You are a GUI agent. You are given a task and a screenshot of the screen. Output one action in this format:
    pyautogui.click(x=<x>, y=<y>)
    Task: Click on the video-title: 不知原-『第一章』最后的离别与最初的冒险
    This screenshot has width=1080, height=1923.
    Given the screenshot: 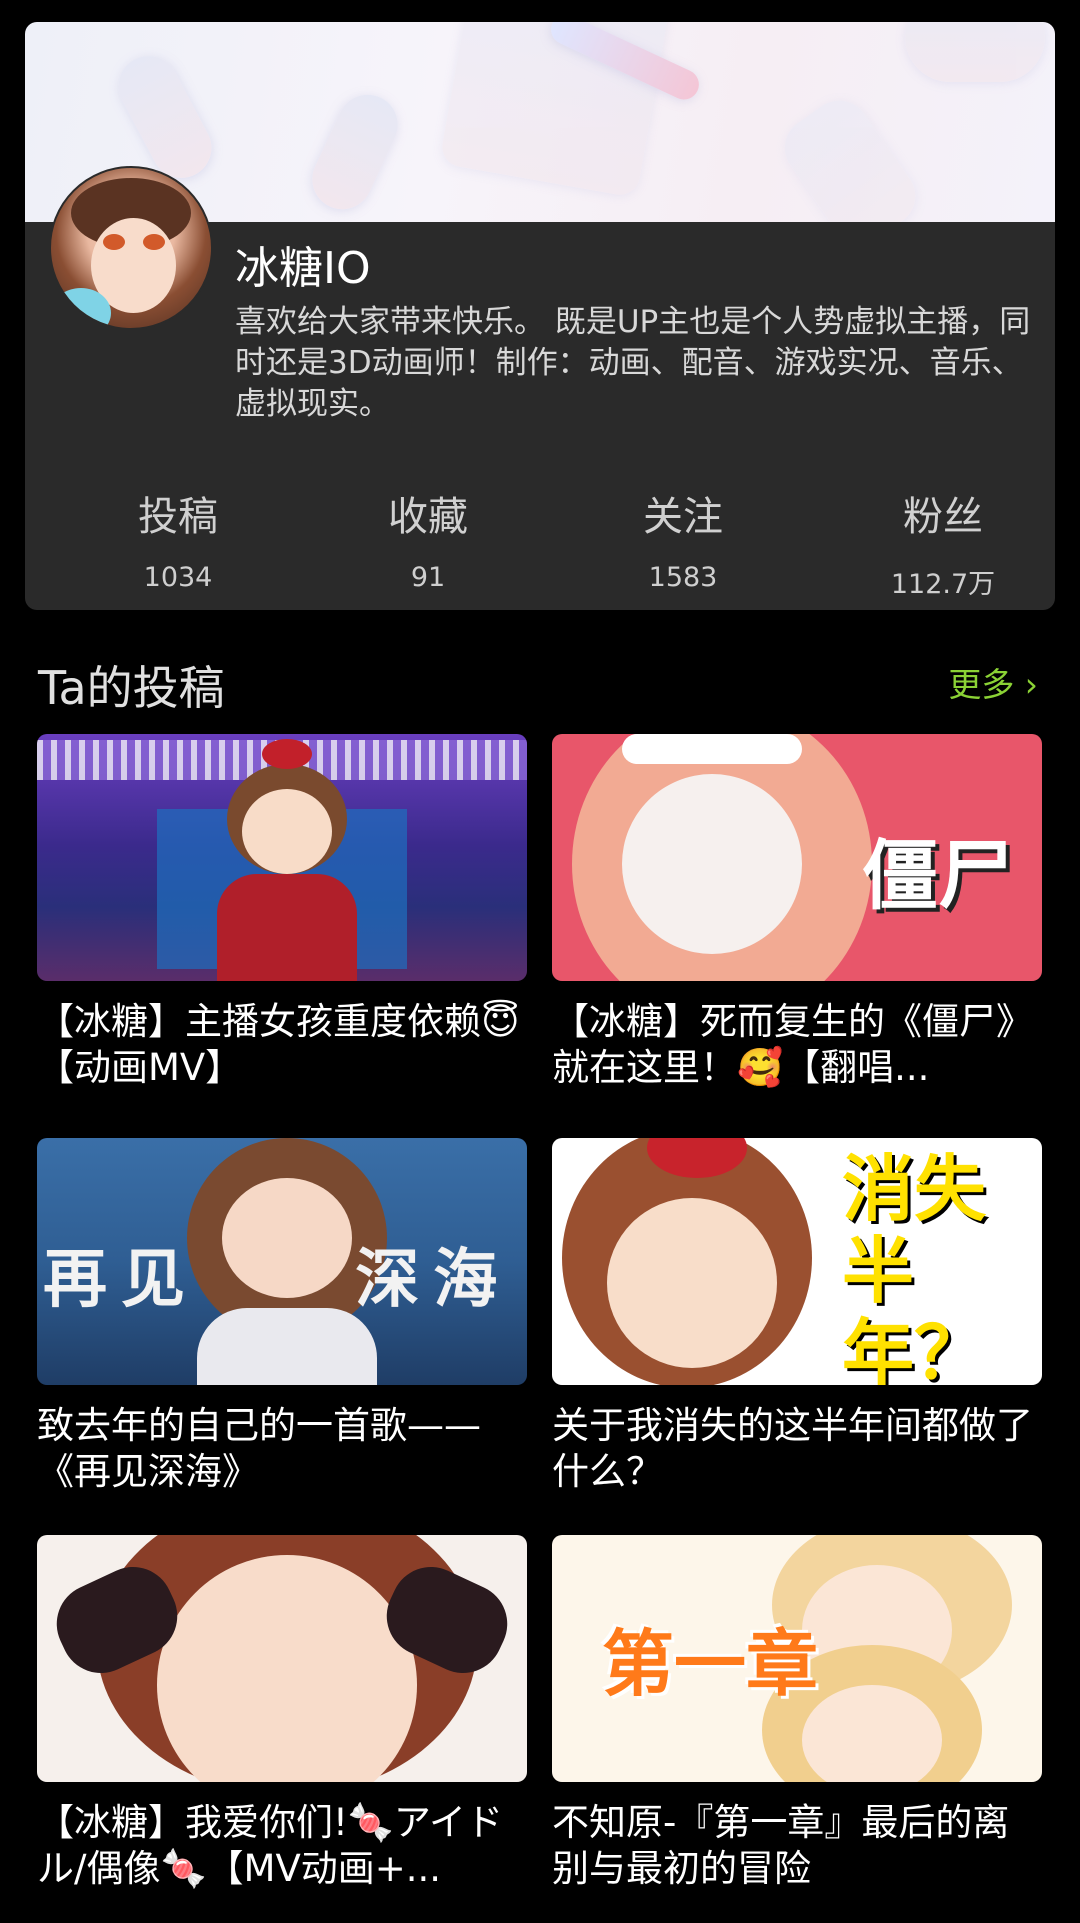 What is the action you would take?
    pyautogui.click(x=797, y=1846)
    